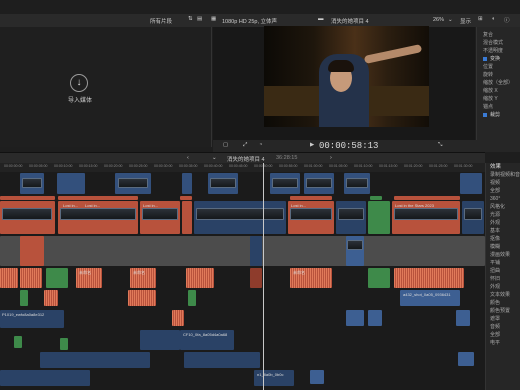 Image resolution: width=520 pixels, height=390 pixels. What do you see at coordinates (503, 263) in the screenshot?
I see `effects-category: 平铺` at bounding box center [503, 263].